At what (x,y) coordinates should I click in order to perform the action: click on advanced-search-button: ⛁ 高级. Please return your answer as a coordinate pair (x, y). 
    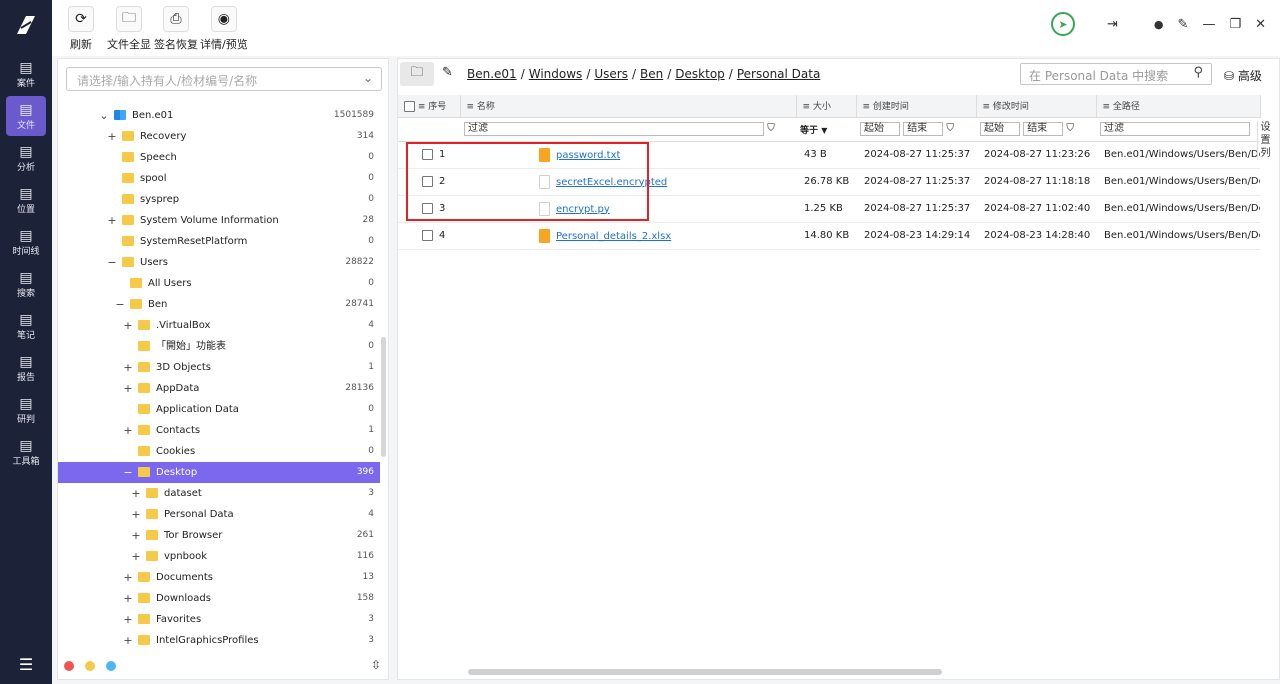
    Looking at the image, I should click on (1243, 75).